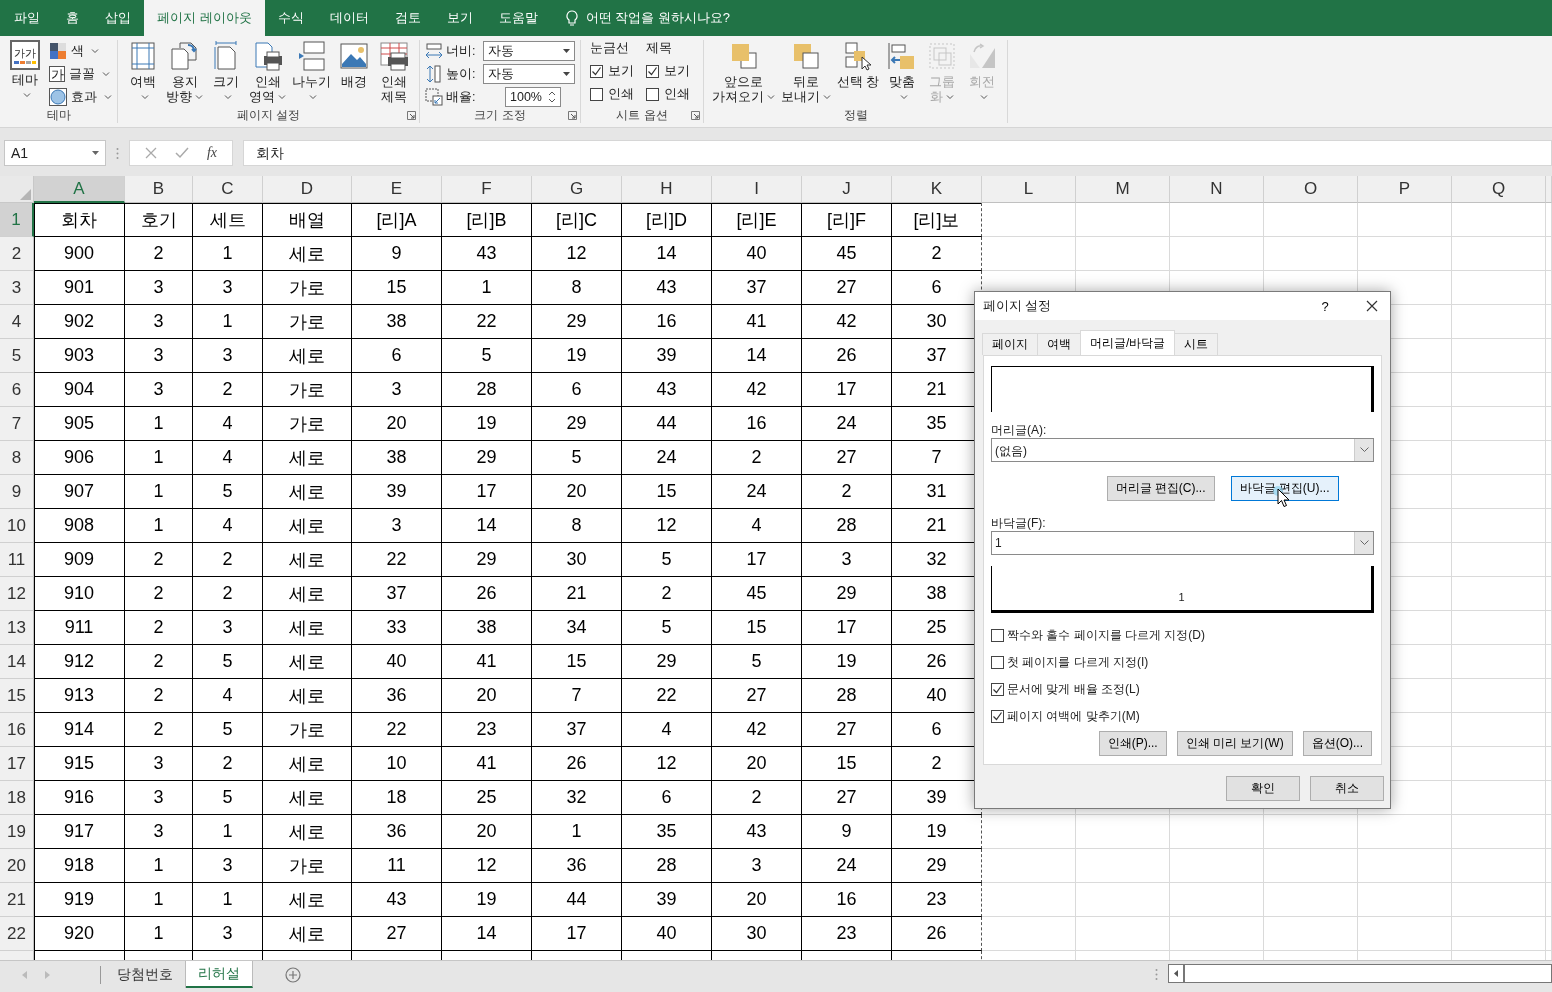 The height and width of the screenshot is (992, 1552). What do you see at coordinates (1311, 189) in the screenshot?
I see `column-header: O` at bounding box center [1311, 189].